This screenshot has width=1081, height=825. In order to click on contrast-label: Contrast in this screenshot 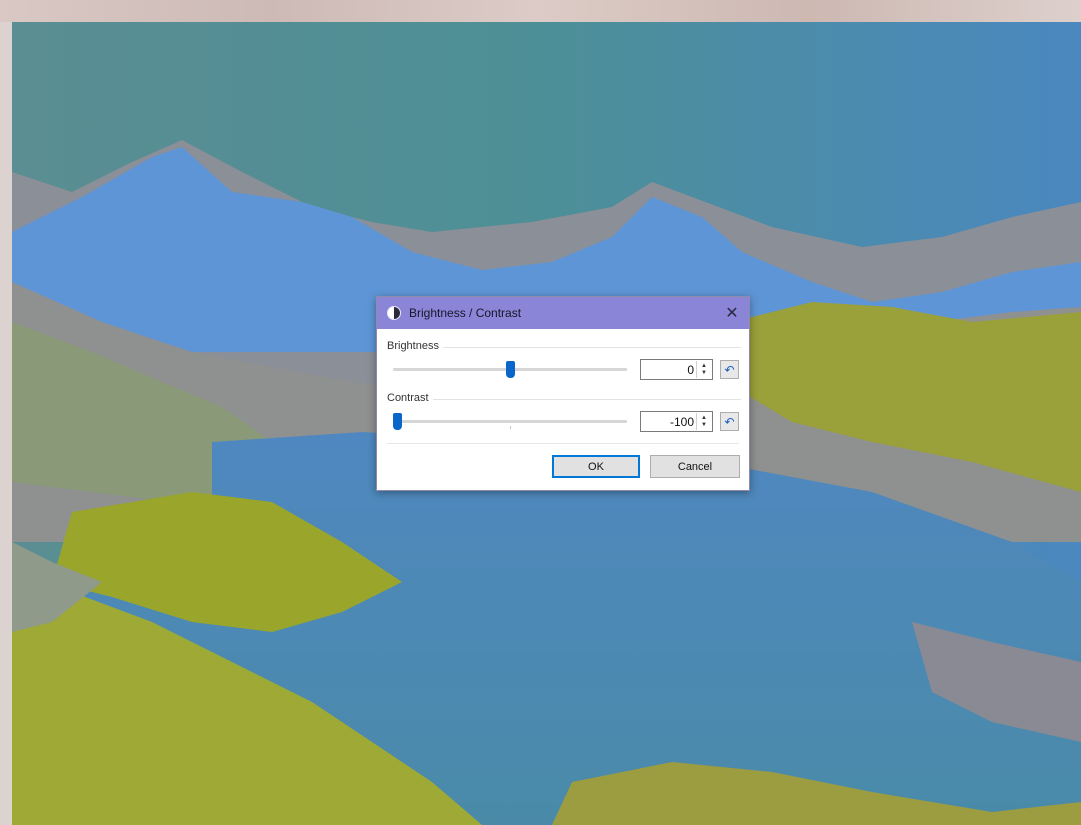, I will do `click(410, 398)`.